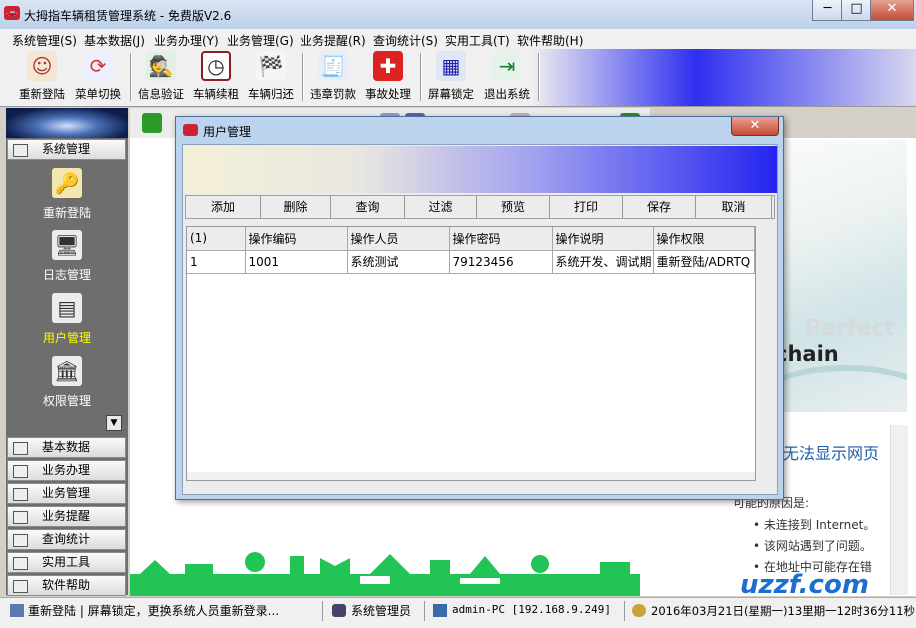 The width and height of the screenshot is (916, 628). Describe the element at coordinates (381, 611) in the screenshot. I see `status-user: 系统管理员` at that location.